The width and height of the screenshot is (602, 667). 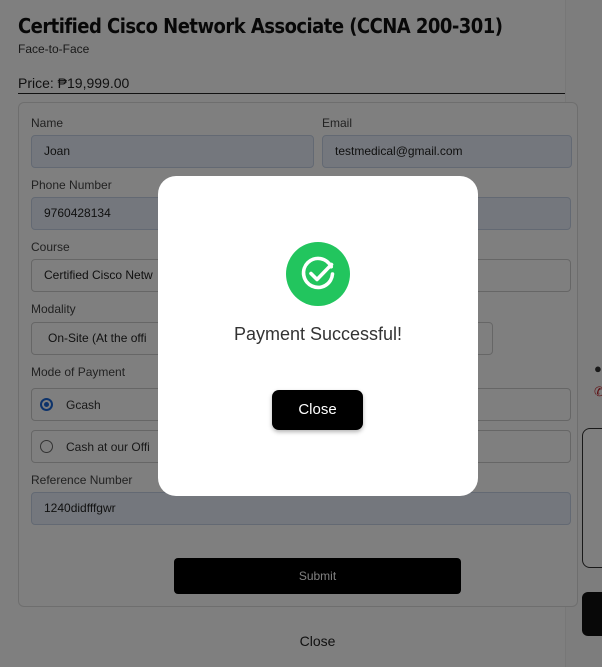 I want to click on modal-message: Payment Successful!, so click(x=318, y=334).